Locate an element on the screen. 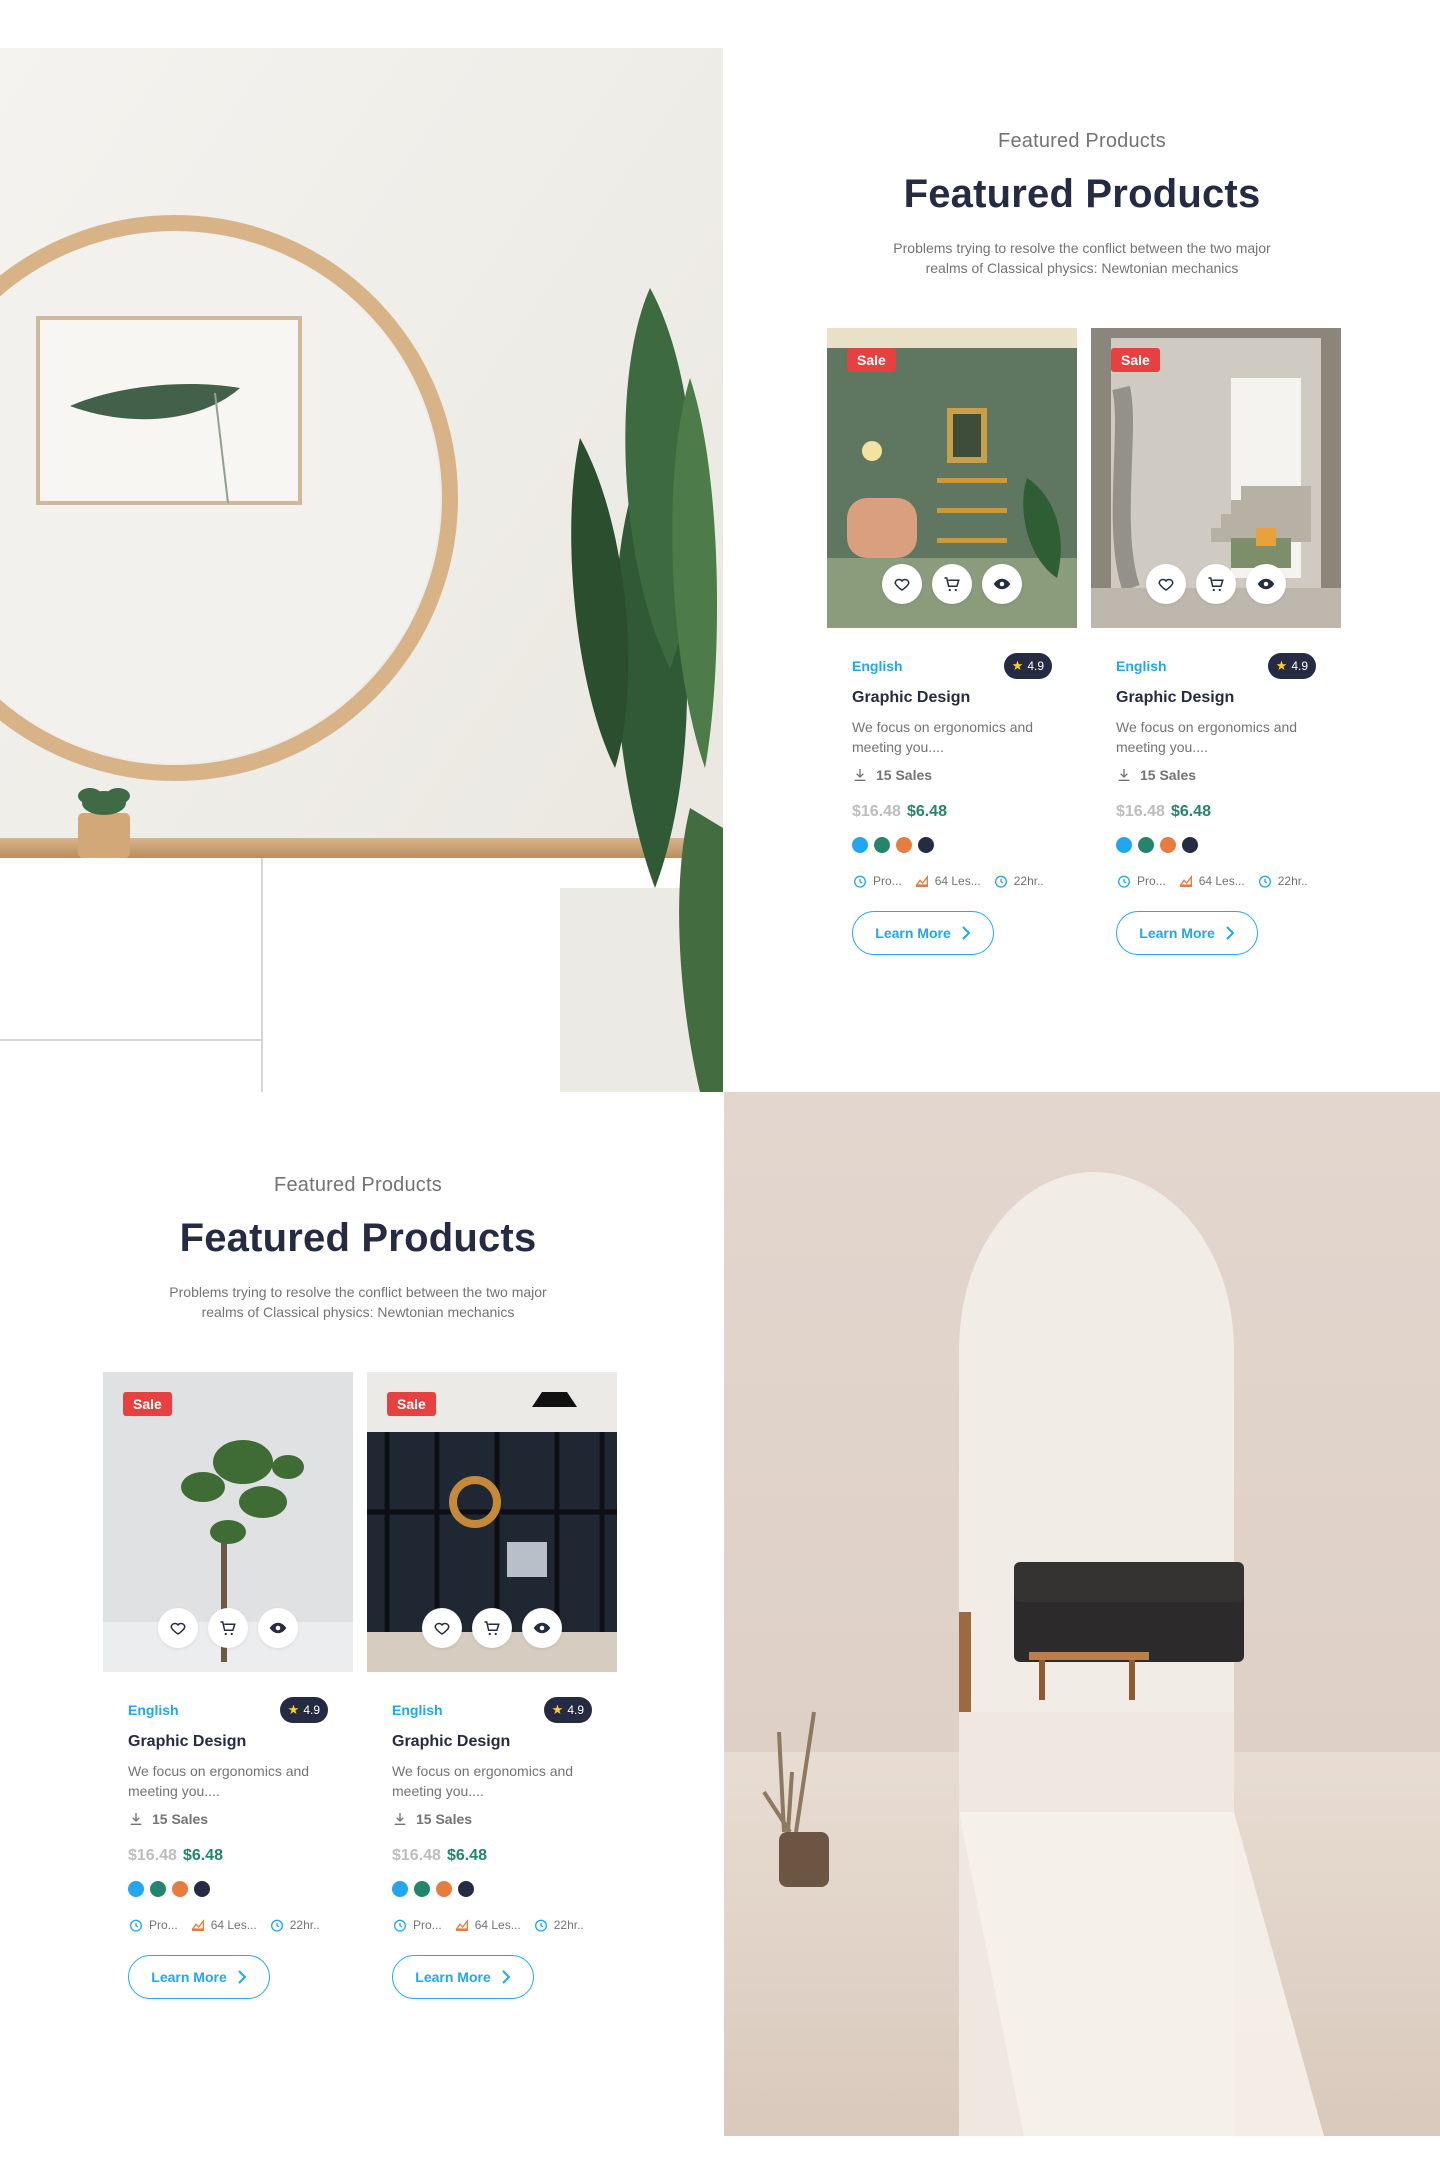 The width and height of the screenshot is (1440, 2184). heart-icon is located at coordinates (902, 584).